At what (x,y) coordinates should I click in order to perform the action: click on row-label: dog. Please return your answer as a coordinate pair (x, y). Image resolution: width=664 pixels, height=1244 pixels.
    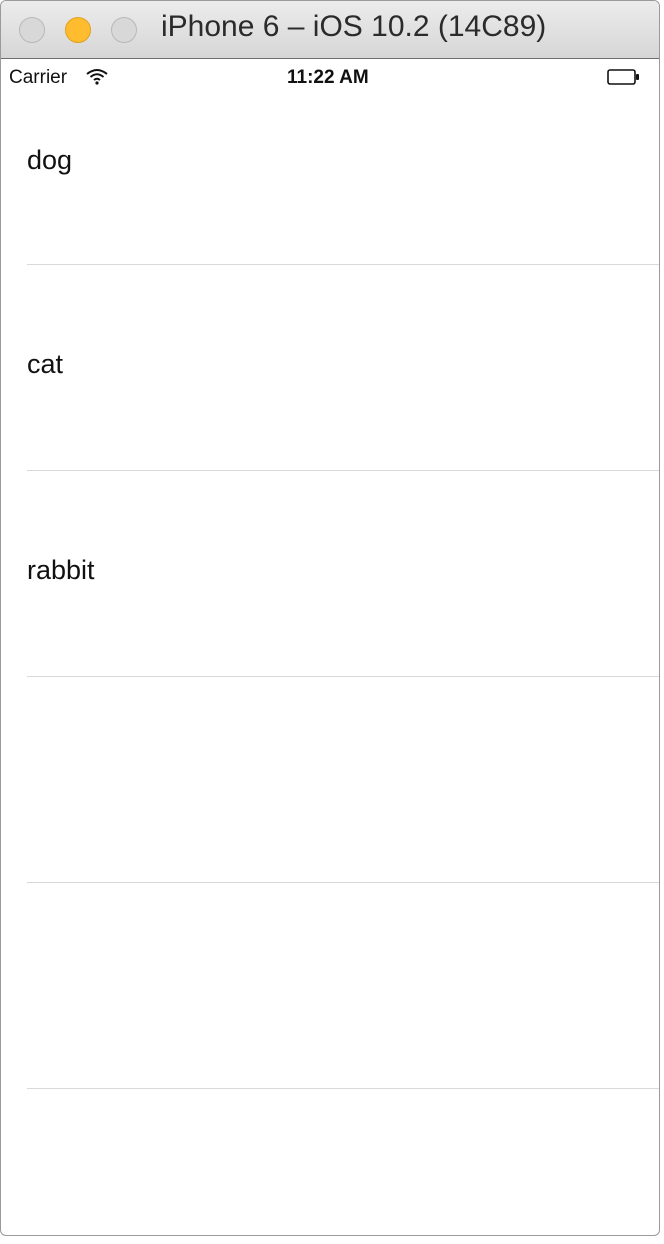
    Looking at the image, I should click on (50, 160).